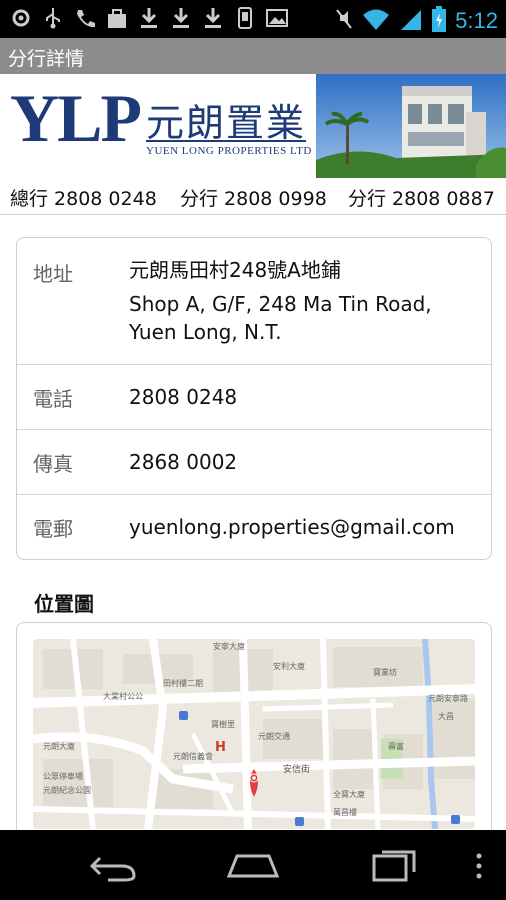 This screenshot has height=900, width=506. I want to click on battery-icon, so click(439, 21).